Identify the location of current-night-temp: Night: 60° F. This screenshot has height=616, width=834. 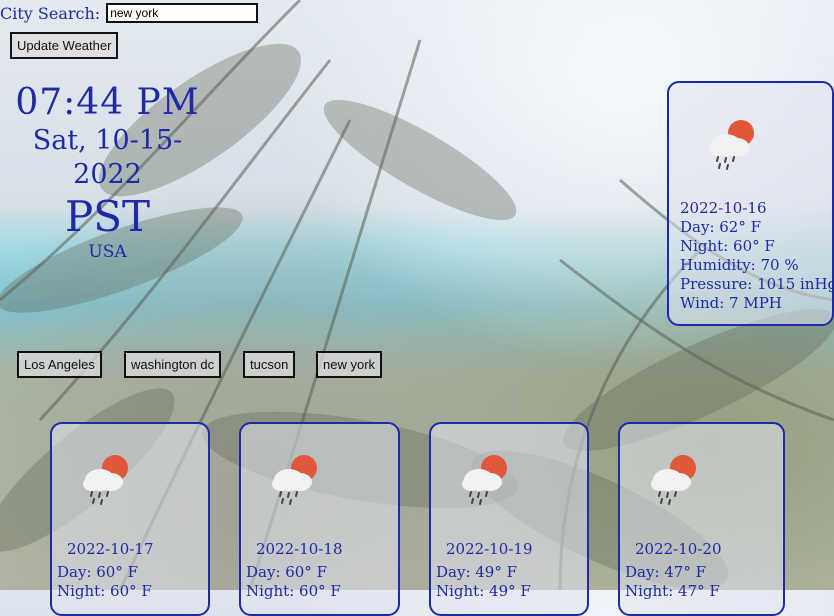
(727, 246).